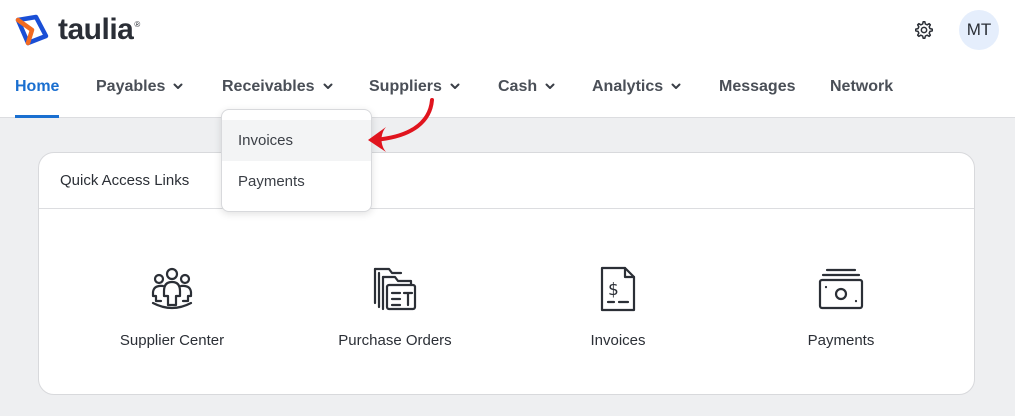 The height and width of the screenshot is (416, 1015). Describe the element at coordinates (268, 86) in the screenshot. I see `nav-receivables-label: Receivables` at that location.